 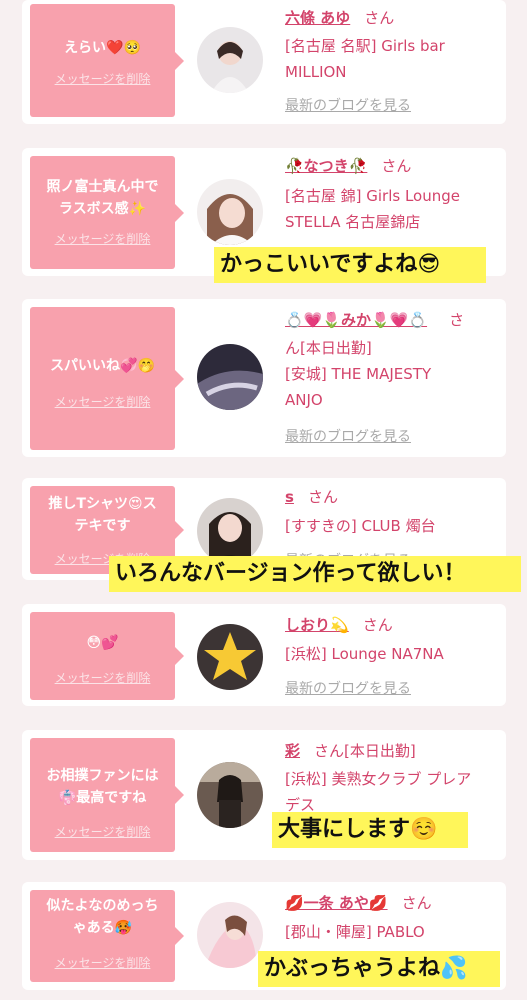 I want to click on shop-info: ん[本日出勤] [安城] THE MAJESTY ANJO, so click(x=391, y=374).